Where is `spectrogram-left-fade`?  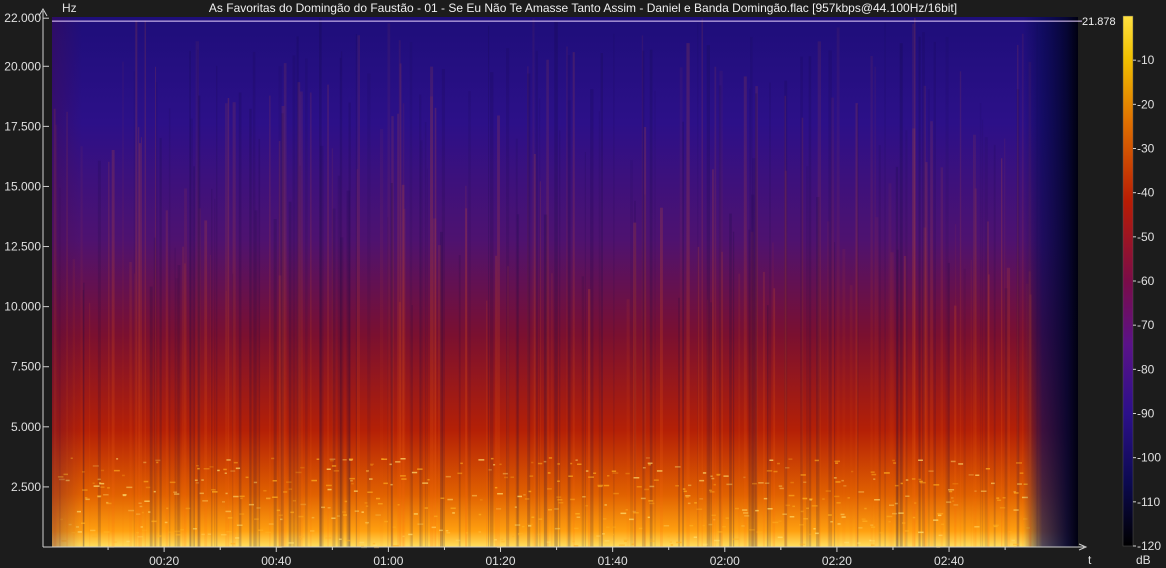 spectrogram-left-fade is located at coordinates (67, 282).